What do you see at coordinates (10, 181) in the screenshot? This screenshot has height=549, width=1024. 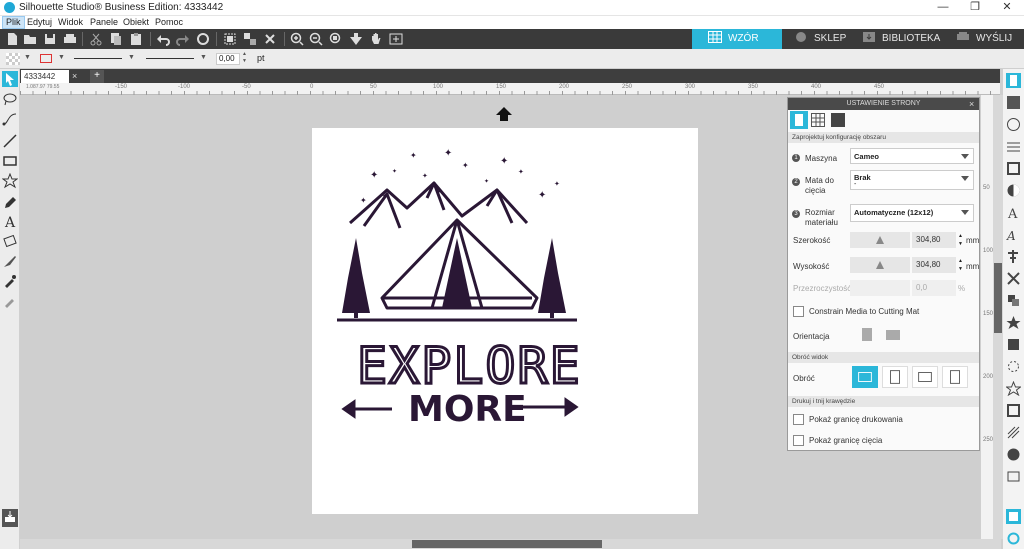 I see `polygon-tool-icon` at bounding box center [10, 181].